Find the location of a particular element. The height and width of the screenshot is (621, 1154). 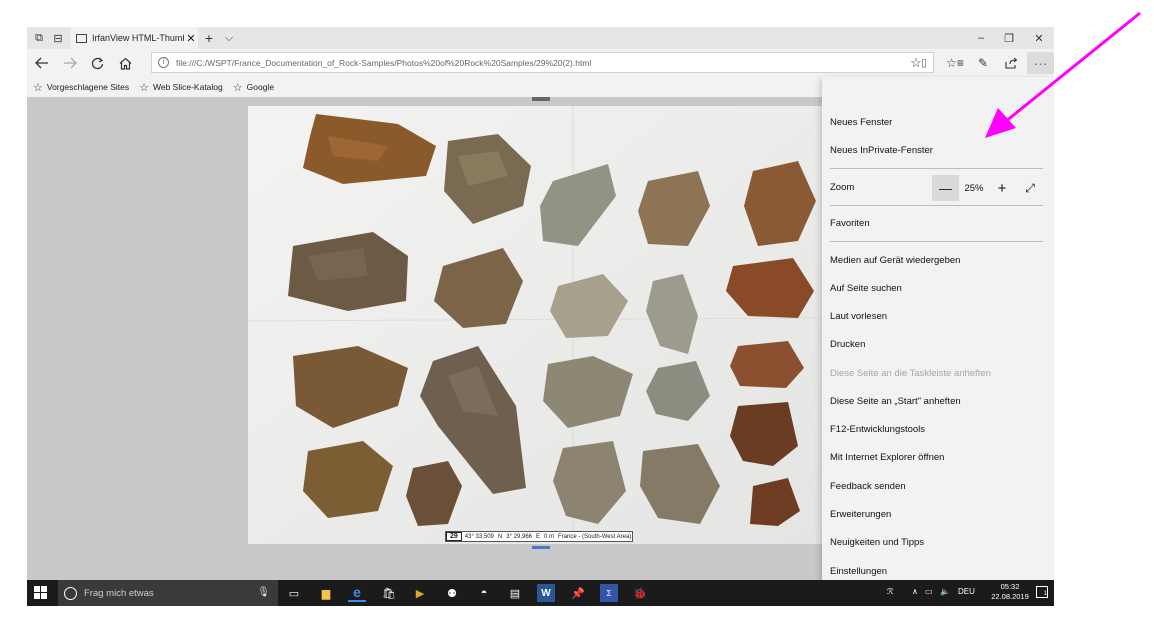

back-arrow-icon is located at coordinates (41, 63).